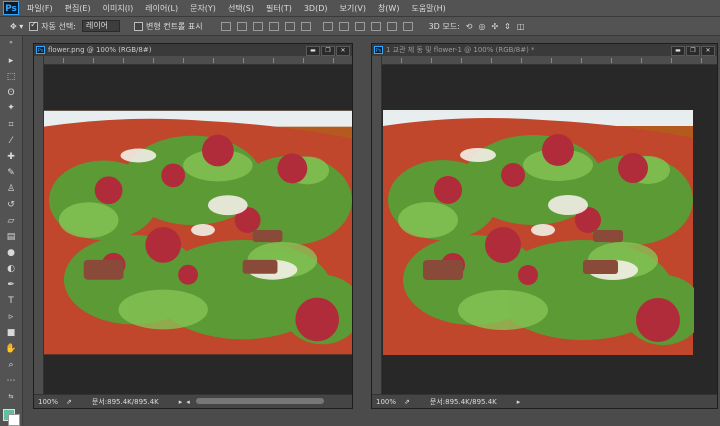  Describe the element at coordinates (260, 401) in the screenshot. I see `horizontal-scrollbar` at that location.